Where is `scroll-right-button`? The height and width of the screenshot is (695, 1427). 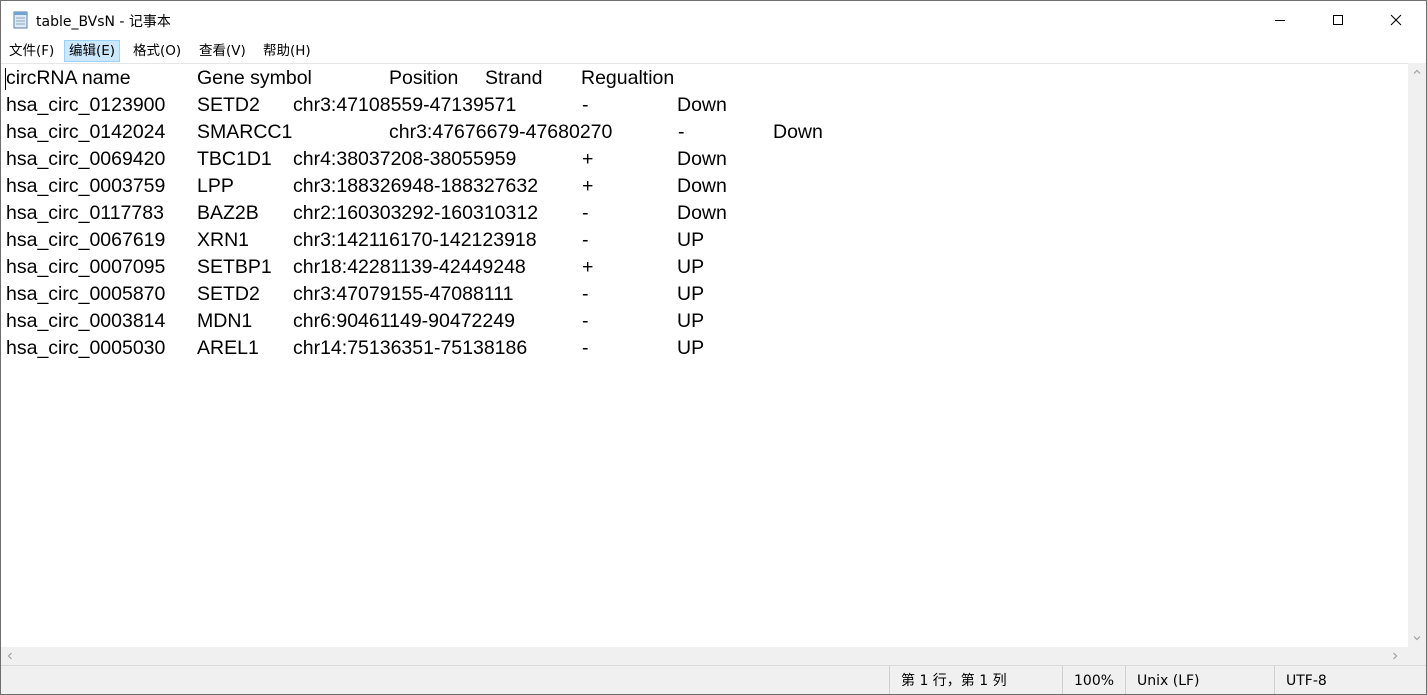
scroll-right-button is located at coordinates (1395, 656).